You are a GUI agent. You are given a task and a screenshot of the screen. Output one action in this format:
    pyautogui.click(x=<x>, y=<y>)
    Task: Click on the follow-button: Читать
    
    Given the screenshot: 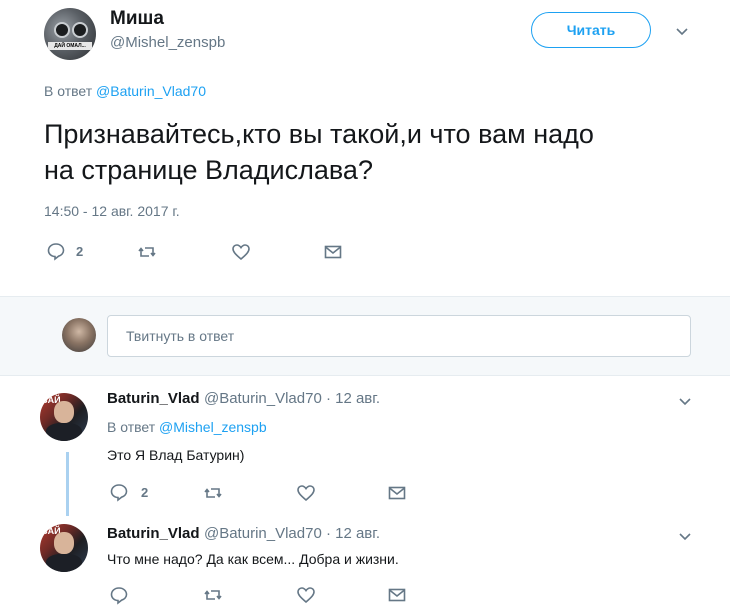 What is the action you would take?
    pyautogui.click(x=591, y=30)
    